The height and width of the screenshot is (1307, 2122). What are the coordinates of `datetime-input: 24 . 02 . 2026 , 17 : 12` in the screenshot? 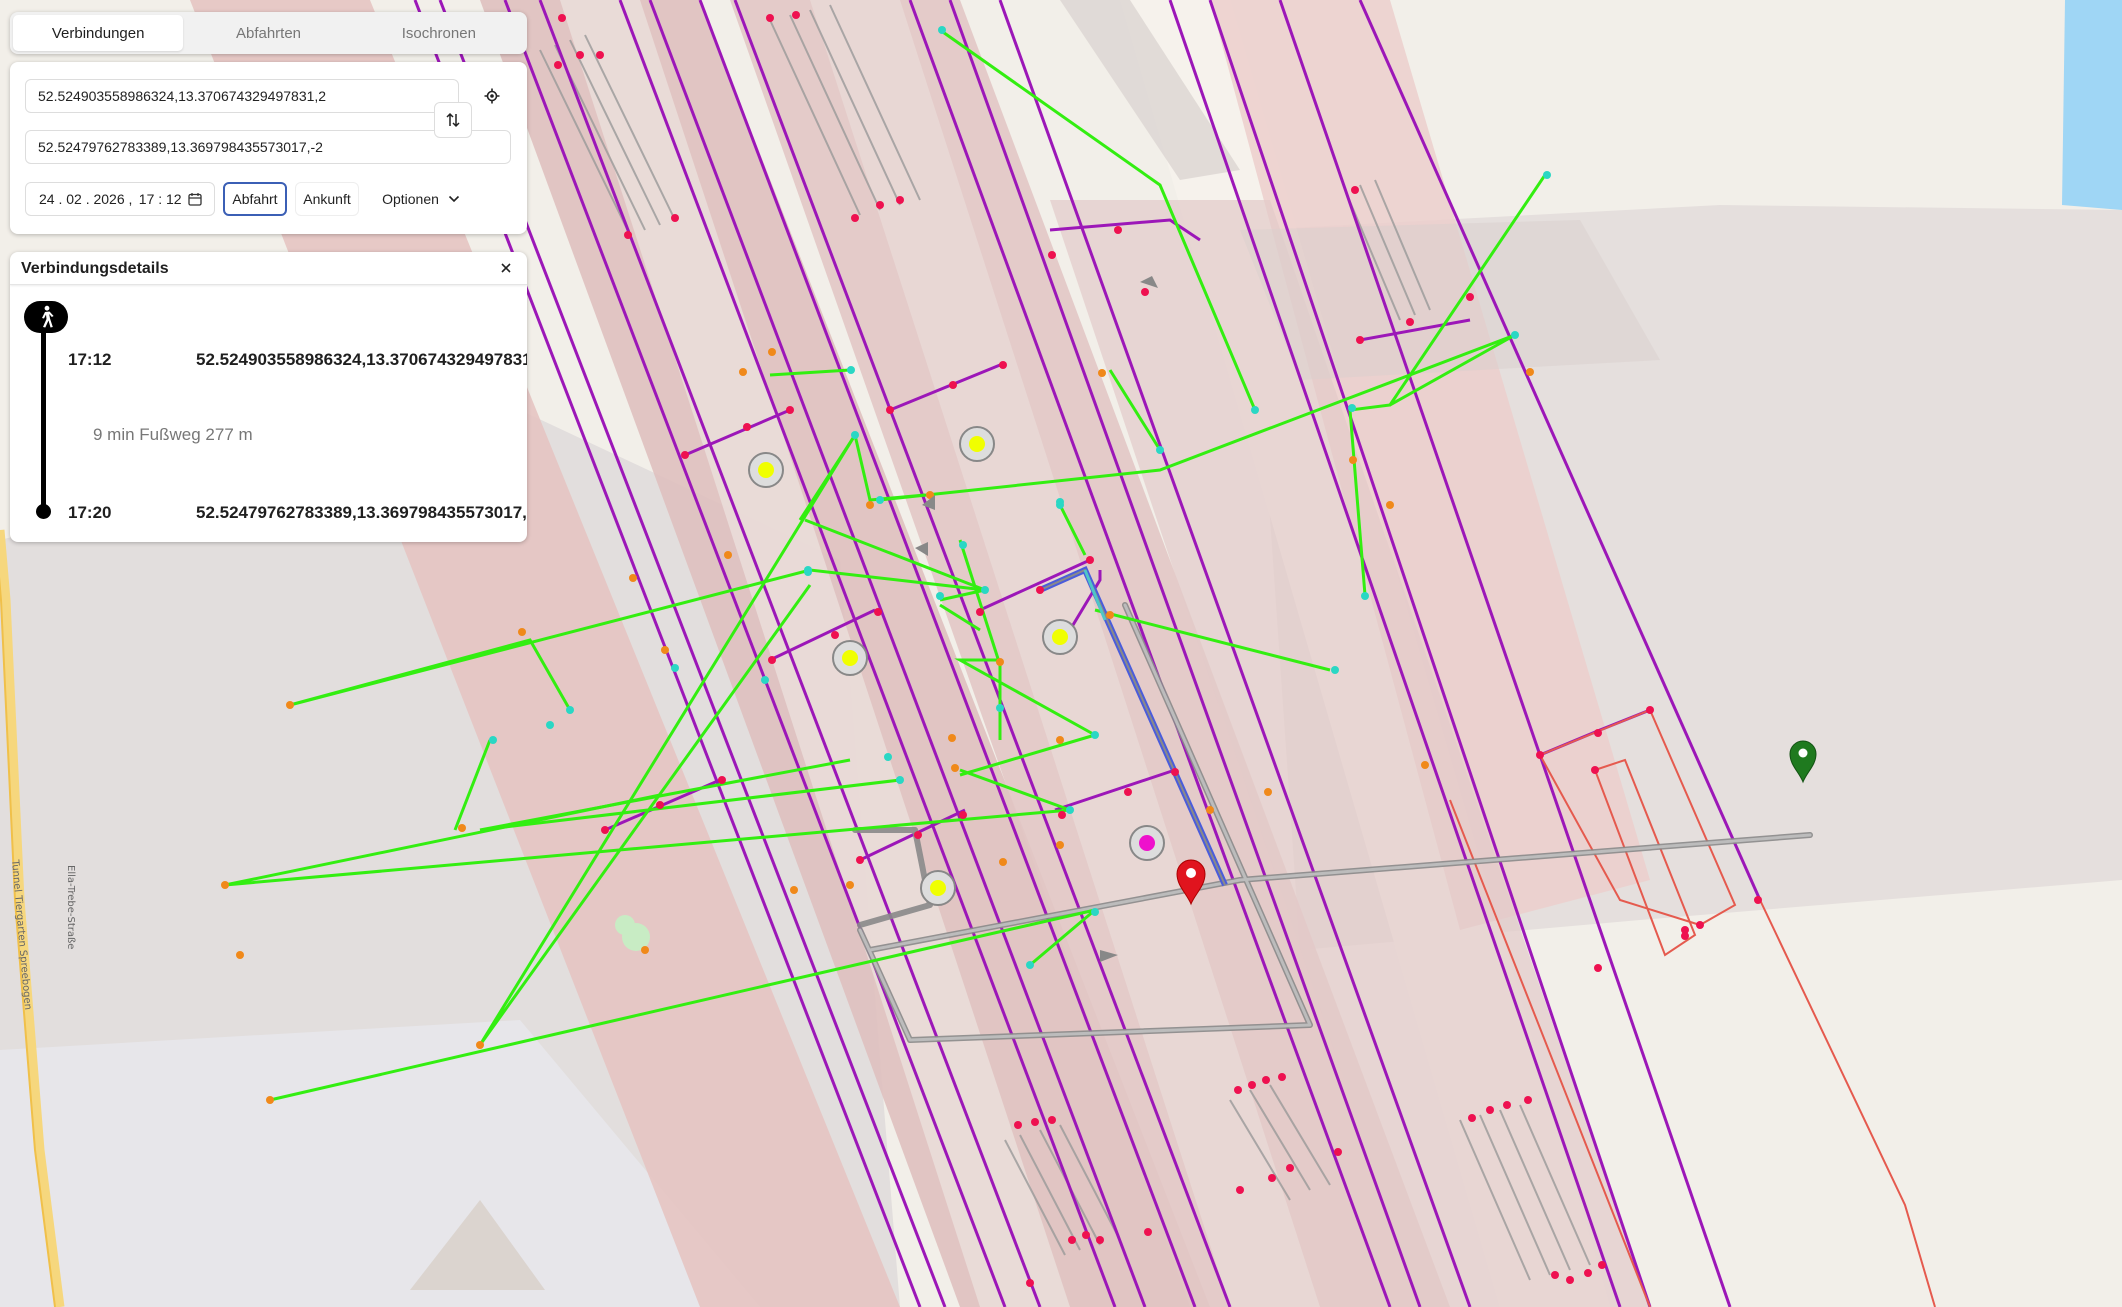 It's located at (120, 199).